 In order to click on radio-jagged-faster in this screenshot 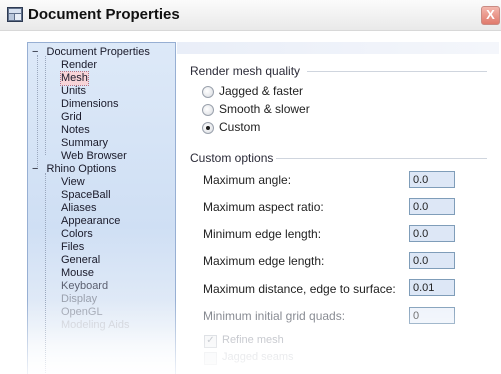, I will do `click(208, 92)`.